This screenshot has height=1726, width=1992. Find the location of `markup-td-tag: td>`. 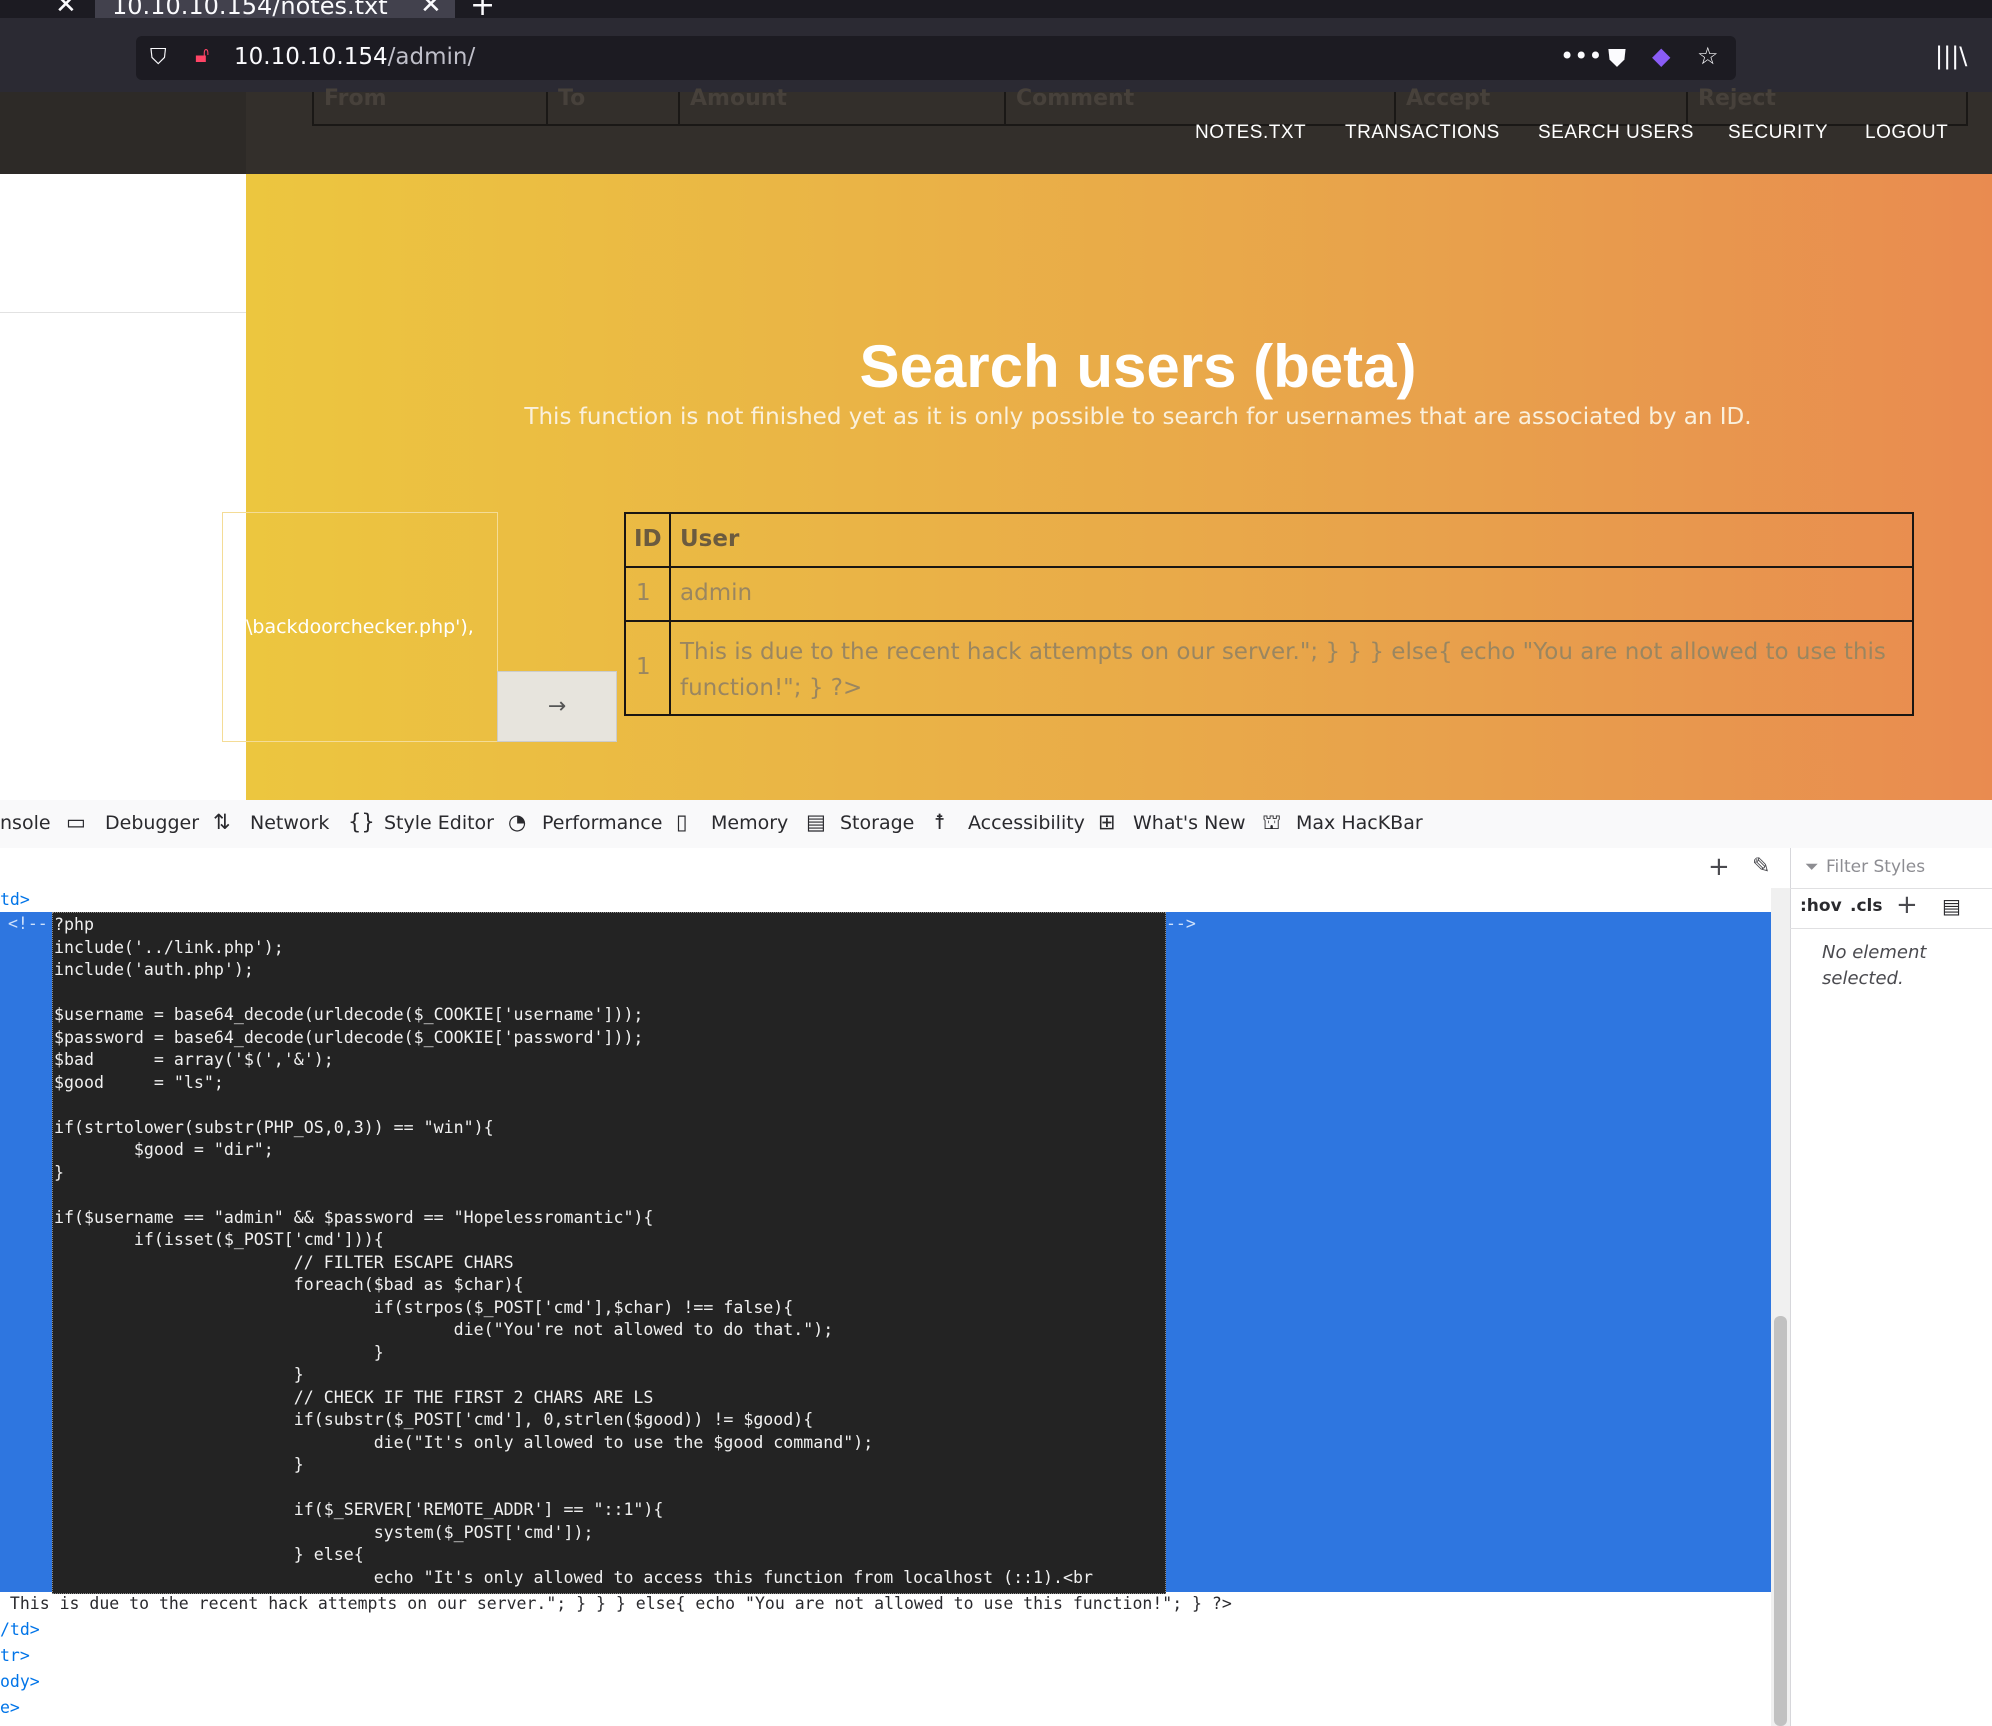

markup-td-tag: td> is located at coordinates (15, 899).